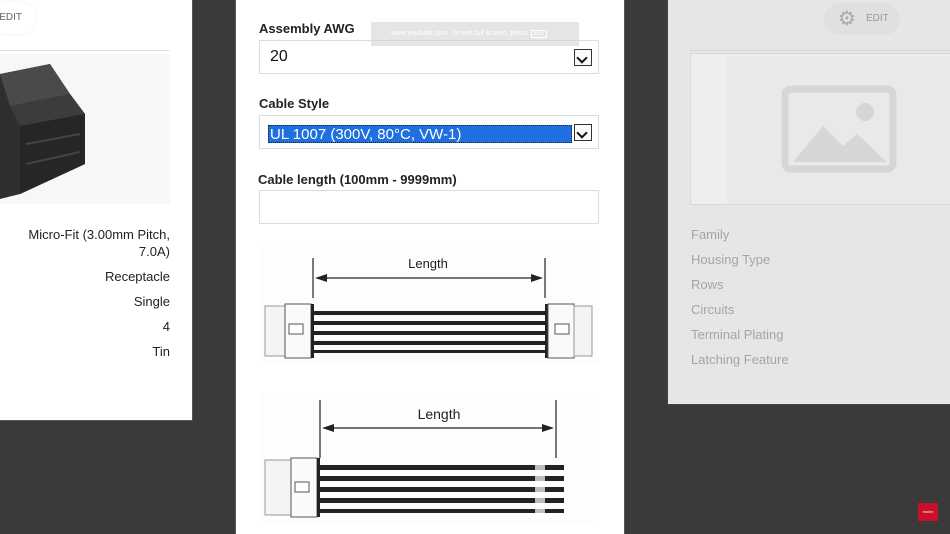  I want to click on awg-value: 20, so click(279, 56).